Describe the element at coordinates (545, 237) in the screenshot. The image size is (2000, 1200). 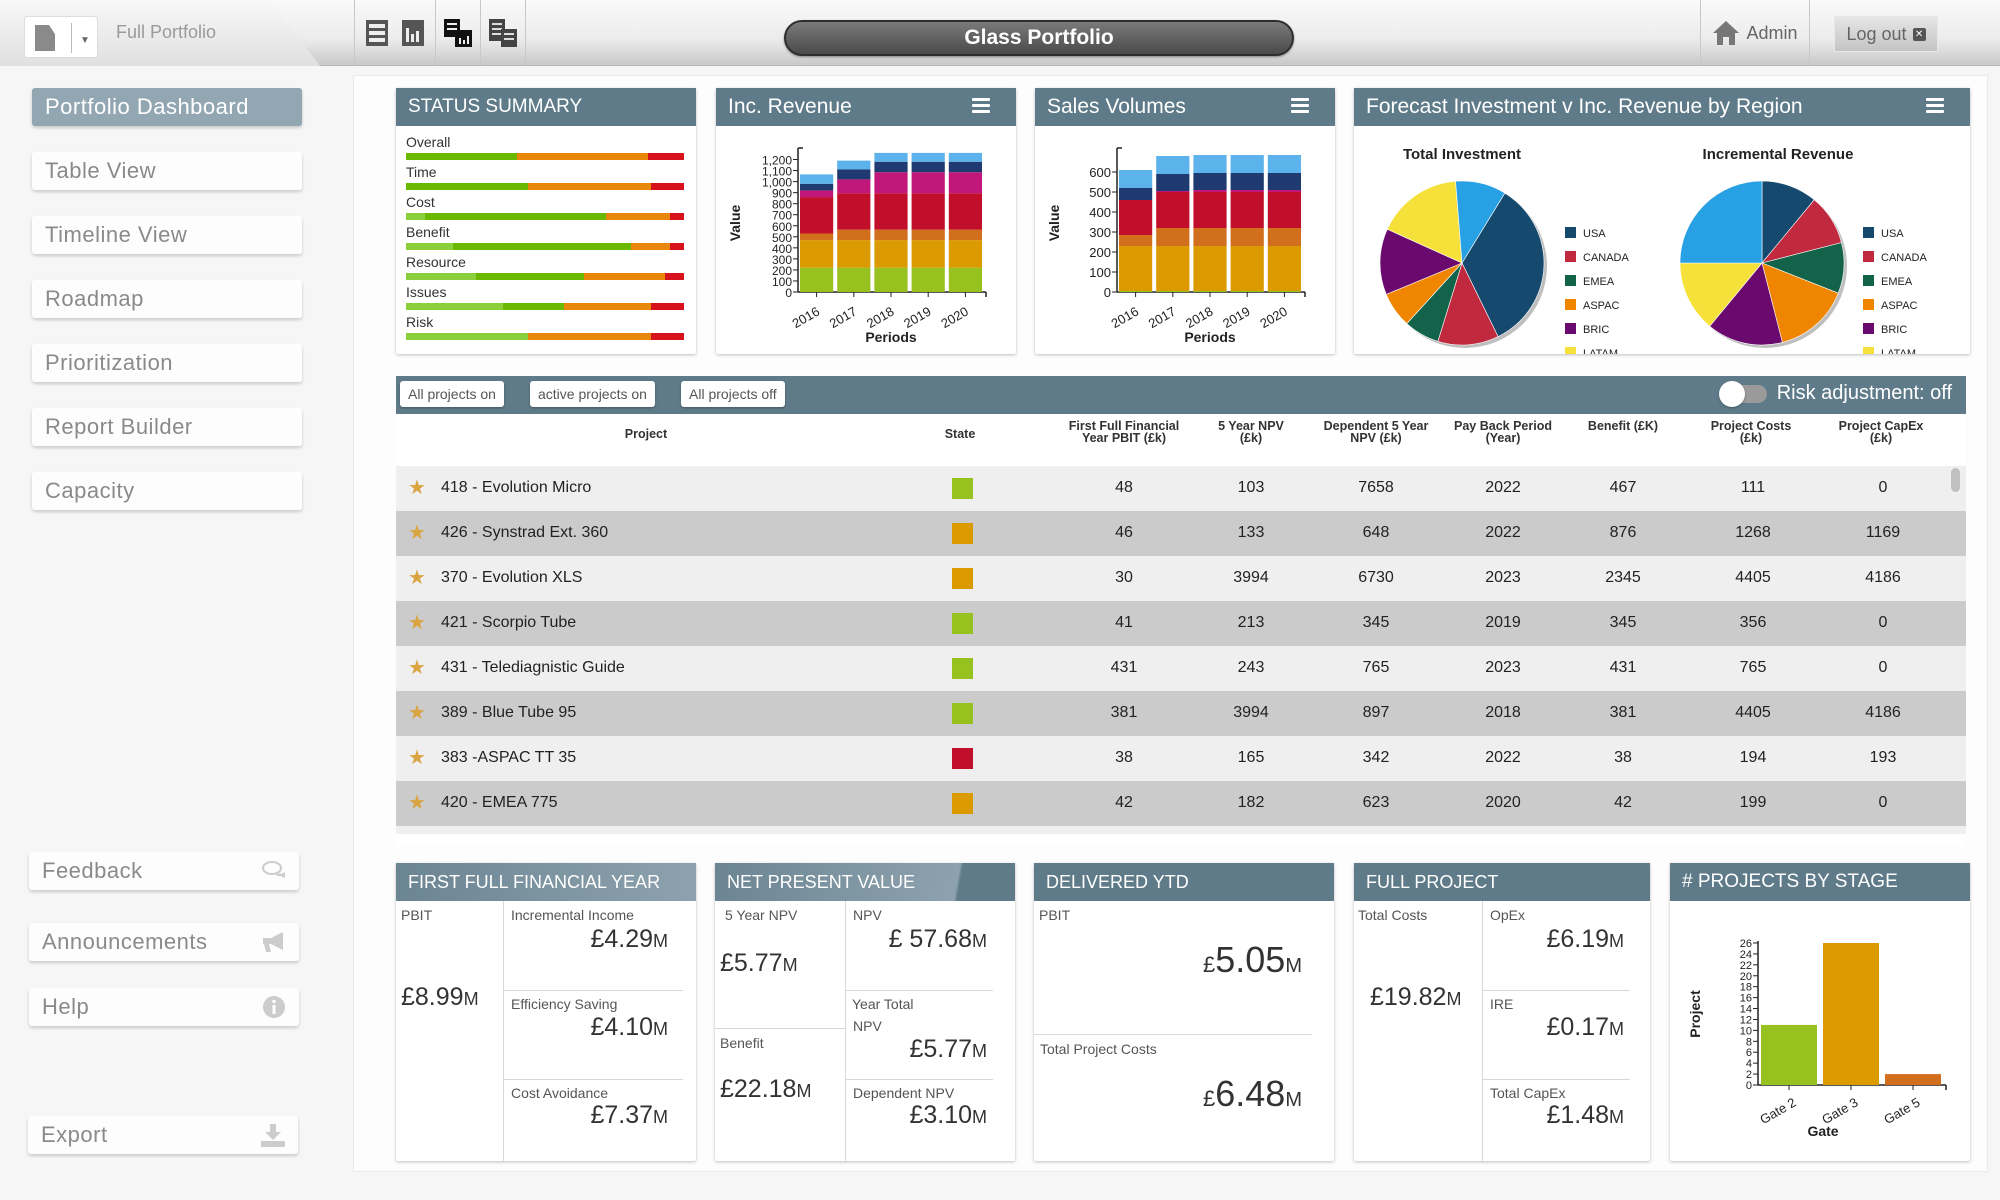
I see `status-row-benefit: Benefit` at that location.